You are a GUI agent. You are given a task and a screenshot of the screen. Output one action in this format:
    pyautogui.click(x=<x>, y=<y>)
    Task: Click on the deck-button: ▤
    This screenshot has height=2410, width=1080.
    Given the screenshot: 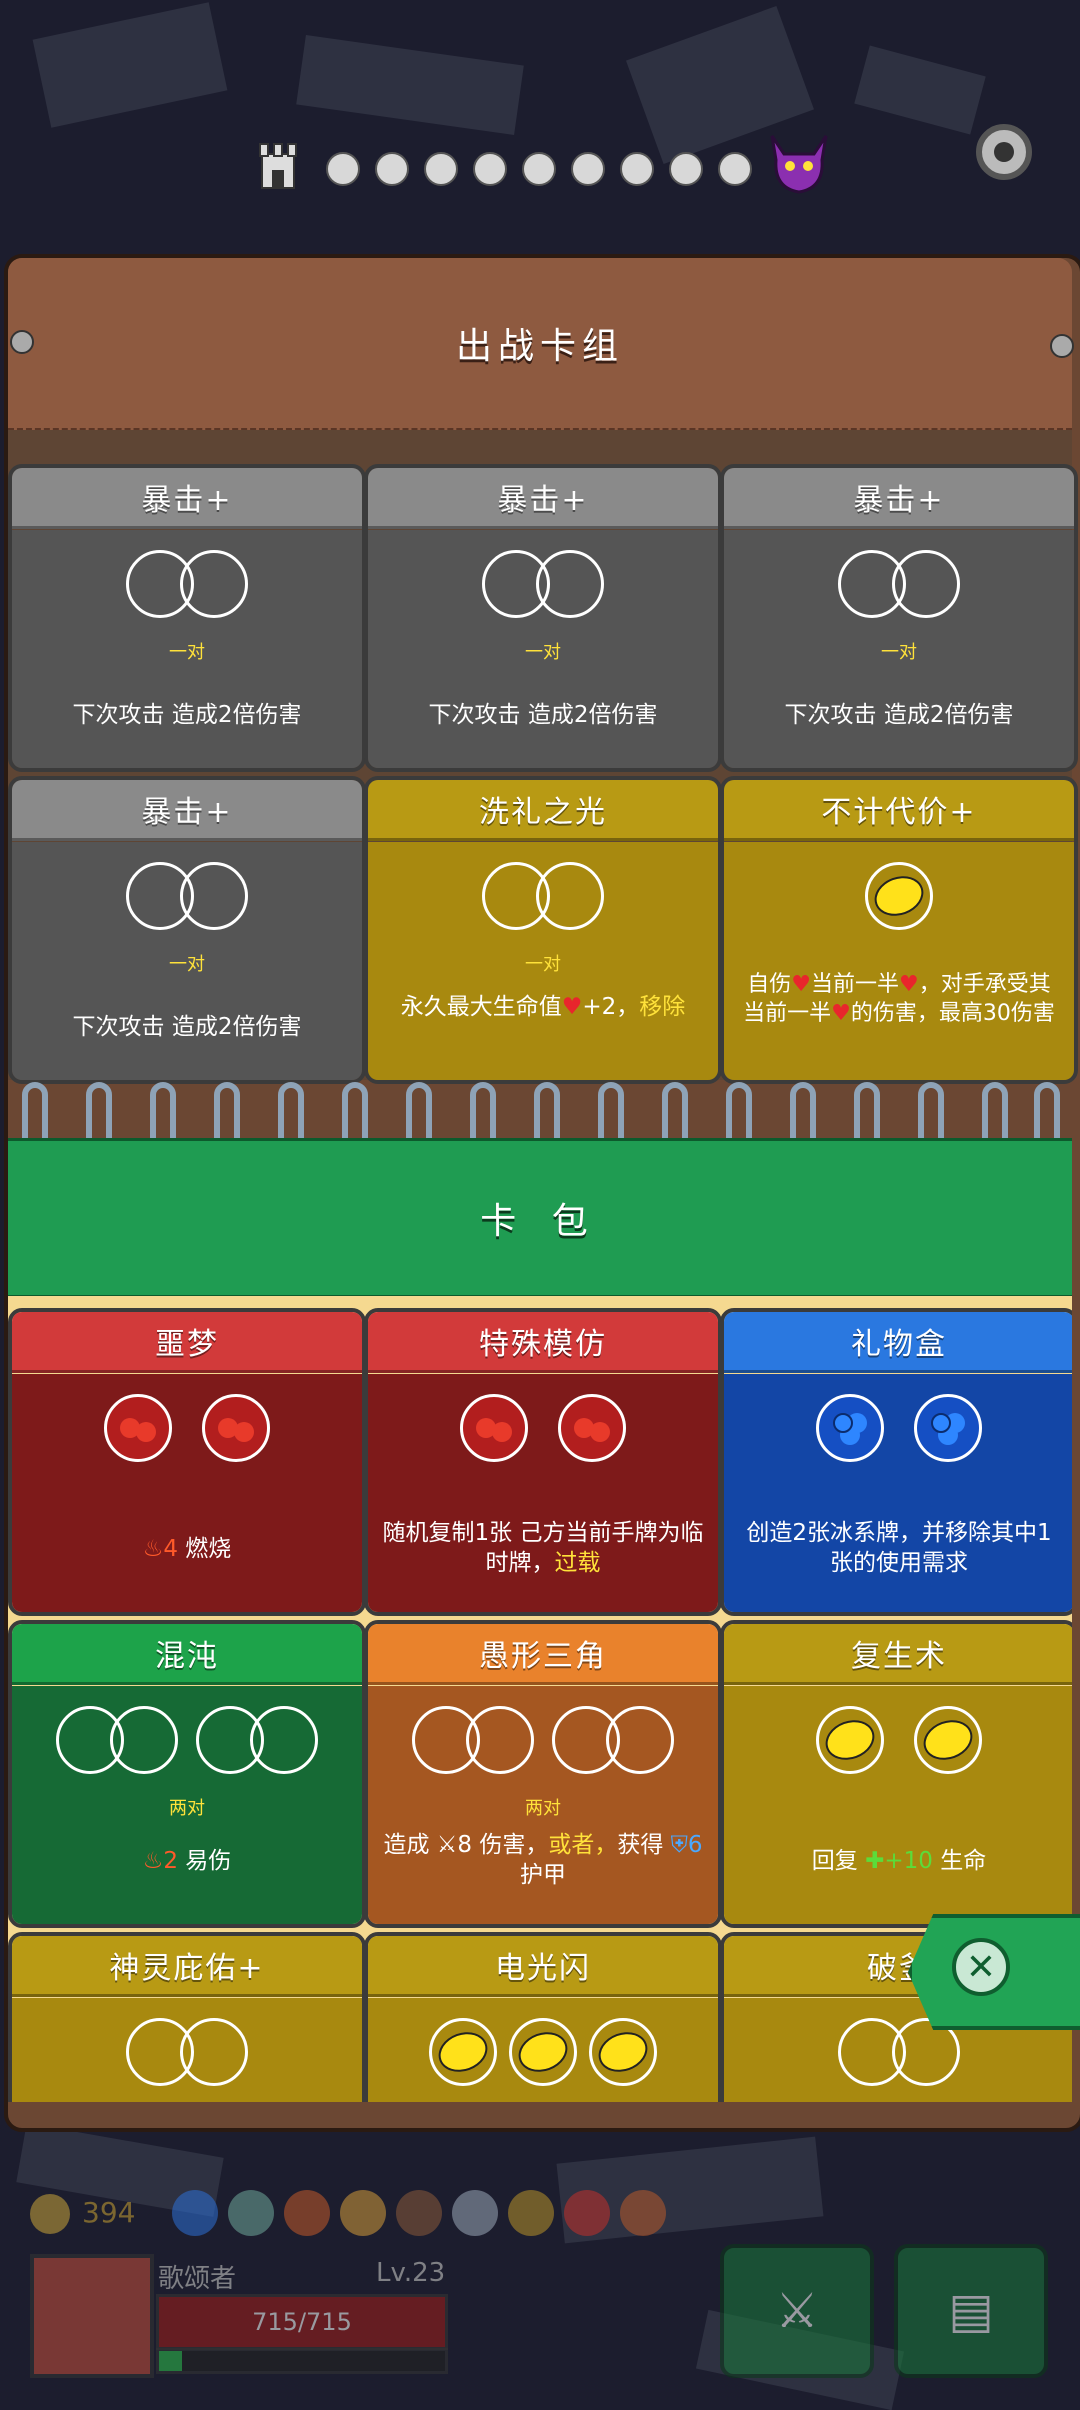 What is the action you would take?
    pyautogui.click(x=971, y=2311)
    